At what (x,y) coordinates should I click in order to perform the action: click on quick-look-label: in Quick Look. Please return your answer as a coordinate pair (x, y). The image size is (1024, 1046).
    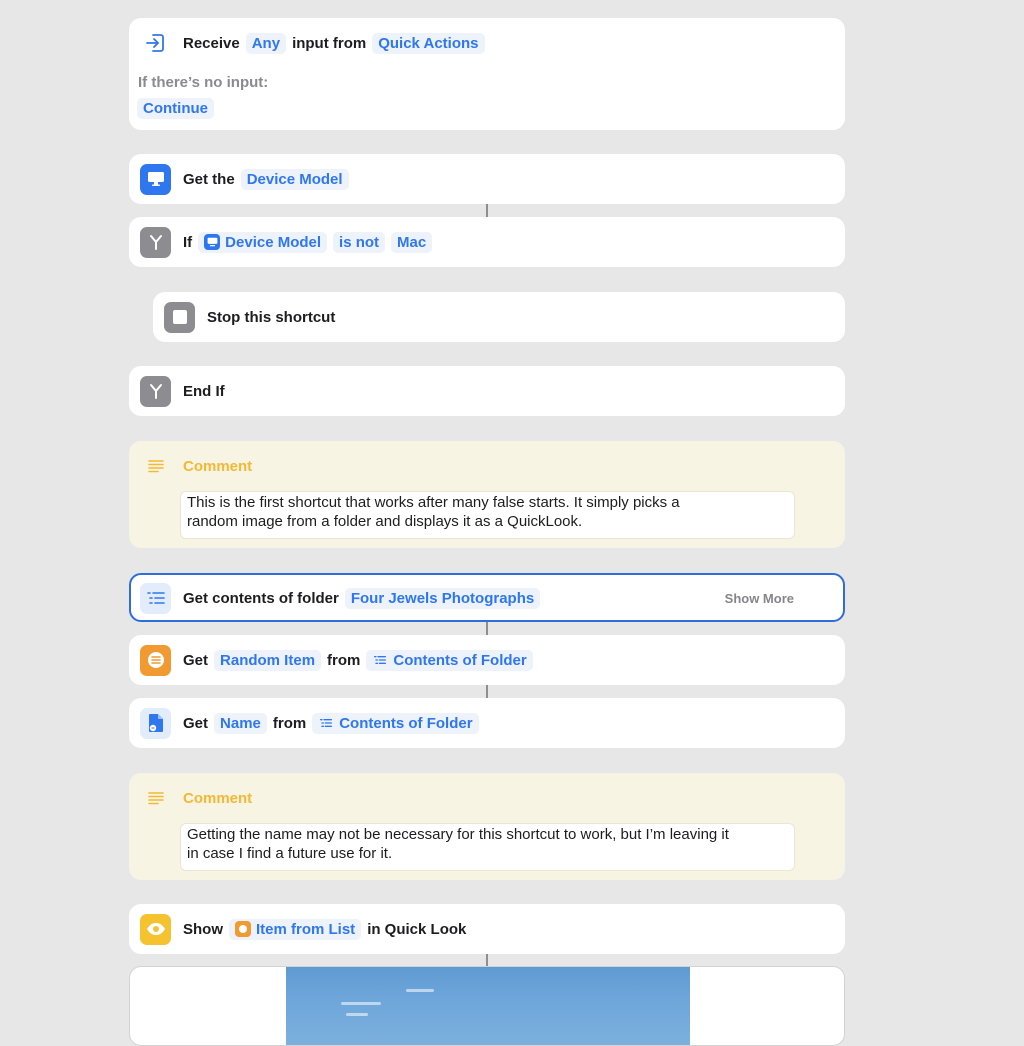
    Looking at the image, I should click on (417, 929).